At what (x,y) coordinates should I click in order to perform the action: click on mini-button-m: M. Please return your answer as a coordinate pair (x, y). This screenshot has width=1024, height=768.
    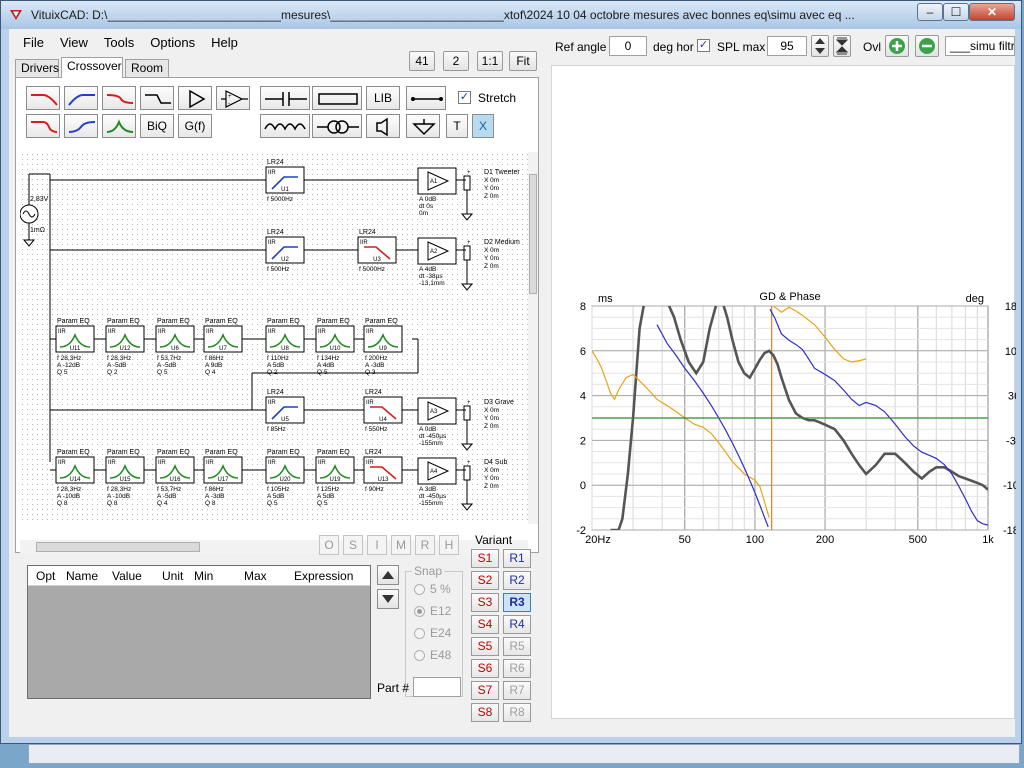
    Looking at the image, I should click on (401, 545).